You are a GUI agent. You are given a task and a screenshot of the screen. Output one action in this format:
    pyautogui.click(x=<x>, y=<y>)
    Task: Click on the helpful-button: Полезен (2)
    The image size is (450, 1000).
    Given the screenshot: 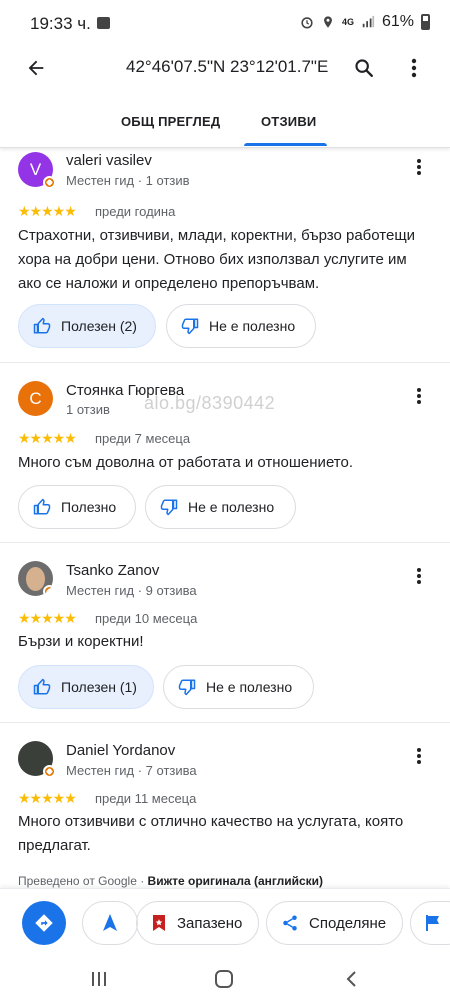 What is the action you would take?
    pyautogui.click(x=87, y=326)
    